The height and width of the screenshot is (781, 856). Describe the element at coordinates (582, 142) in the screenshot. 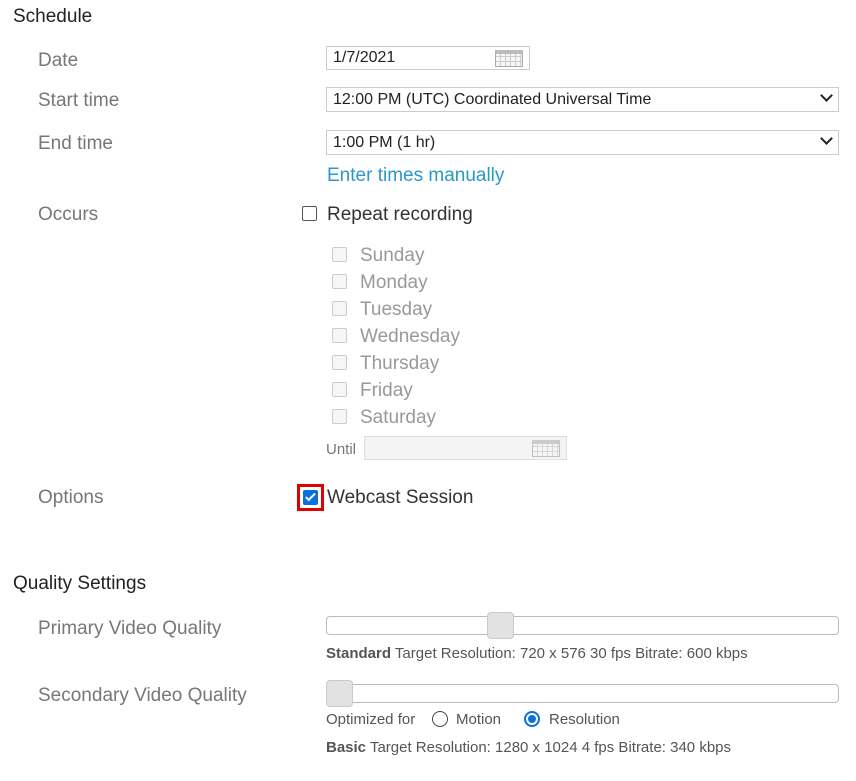

I see `end-time-select: 1:00 PM (1 hr)` at that location.